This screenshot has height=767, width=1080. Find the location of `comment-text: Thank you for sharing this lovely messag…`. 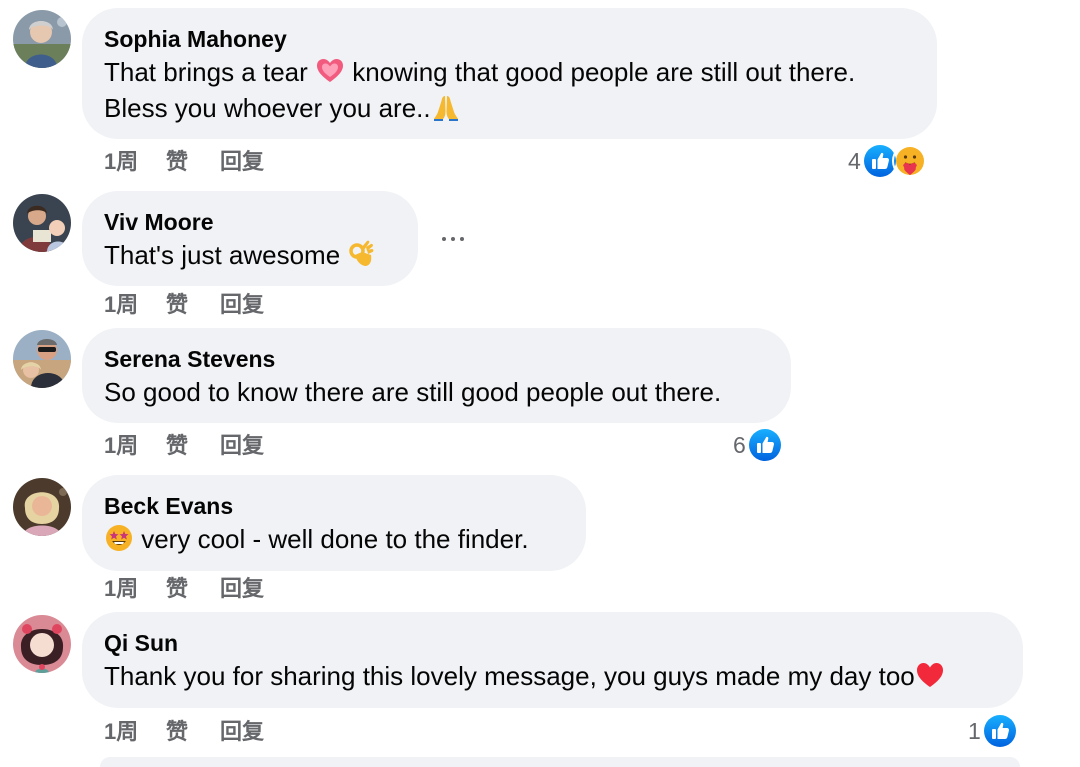

comment-text: Thank you for sharing this lovely messag… is located at coordinates (552, 676).